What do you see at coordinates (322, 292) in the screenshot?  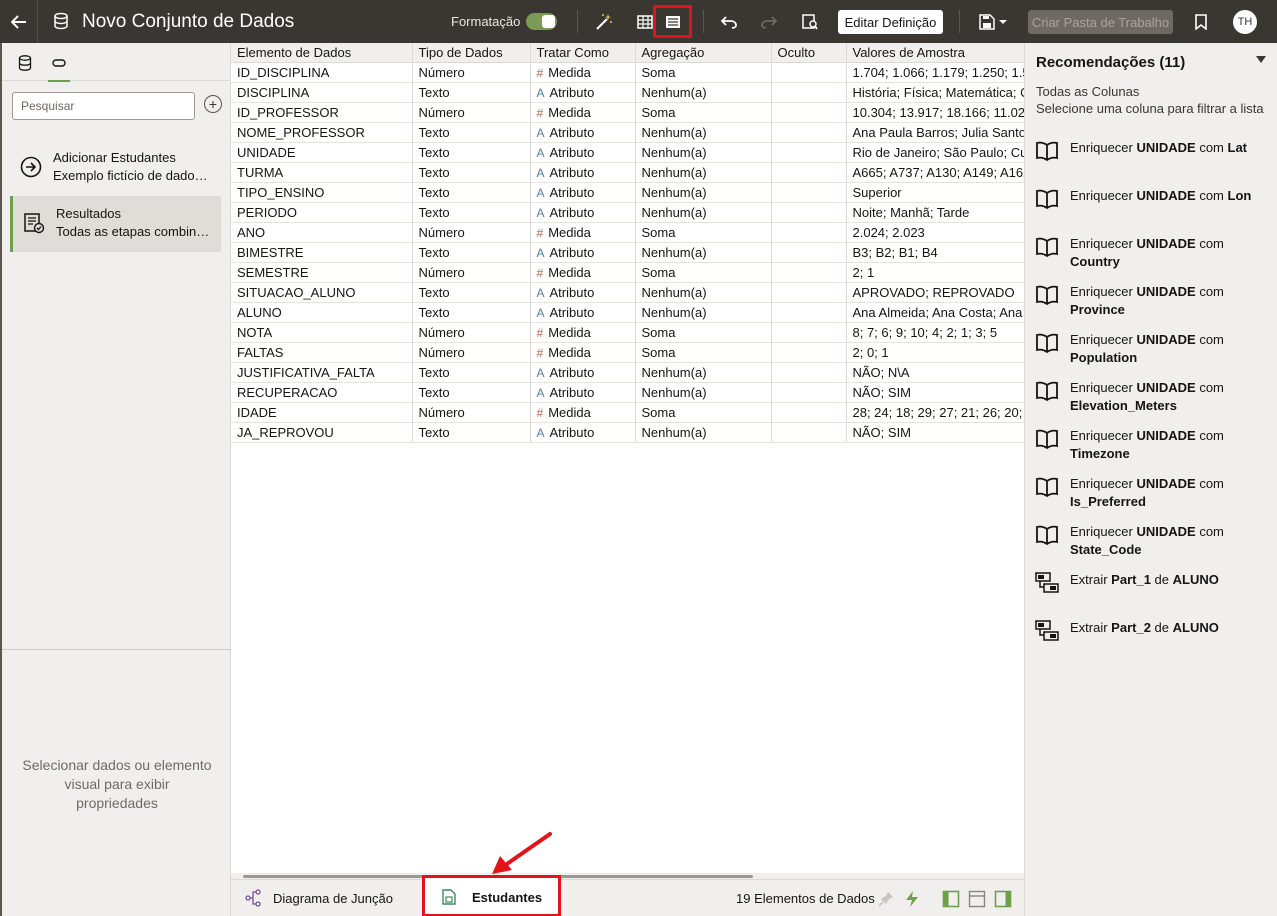 I see `table-cell: SITUACAO_ALUNO` at bounding box center [322, 292].